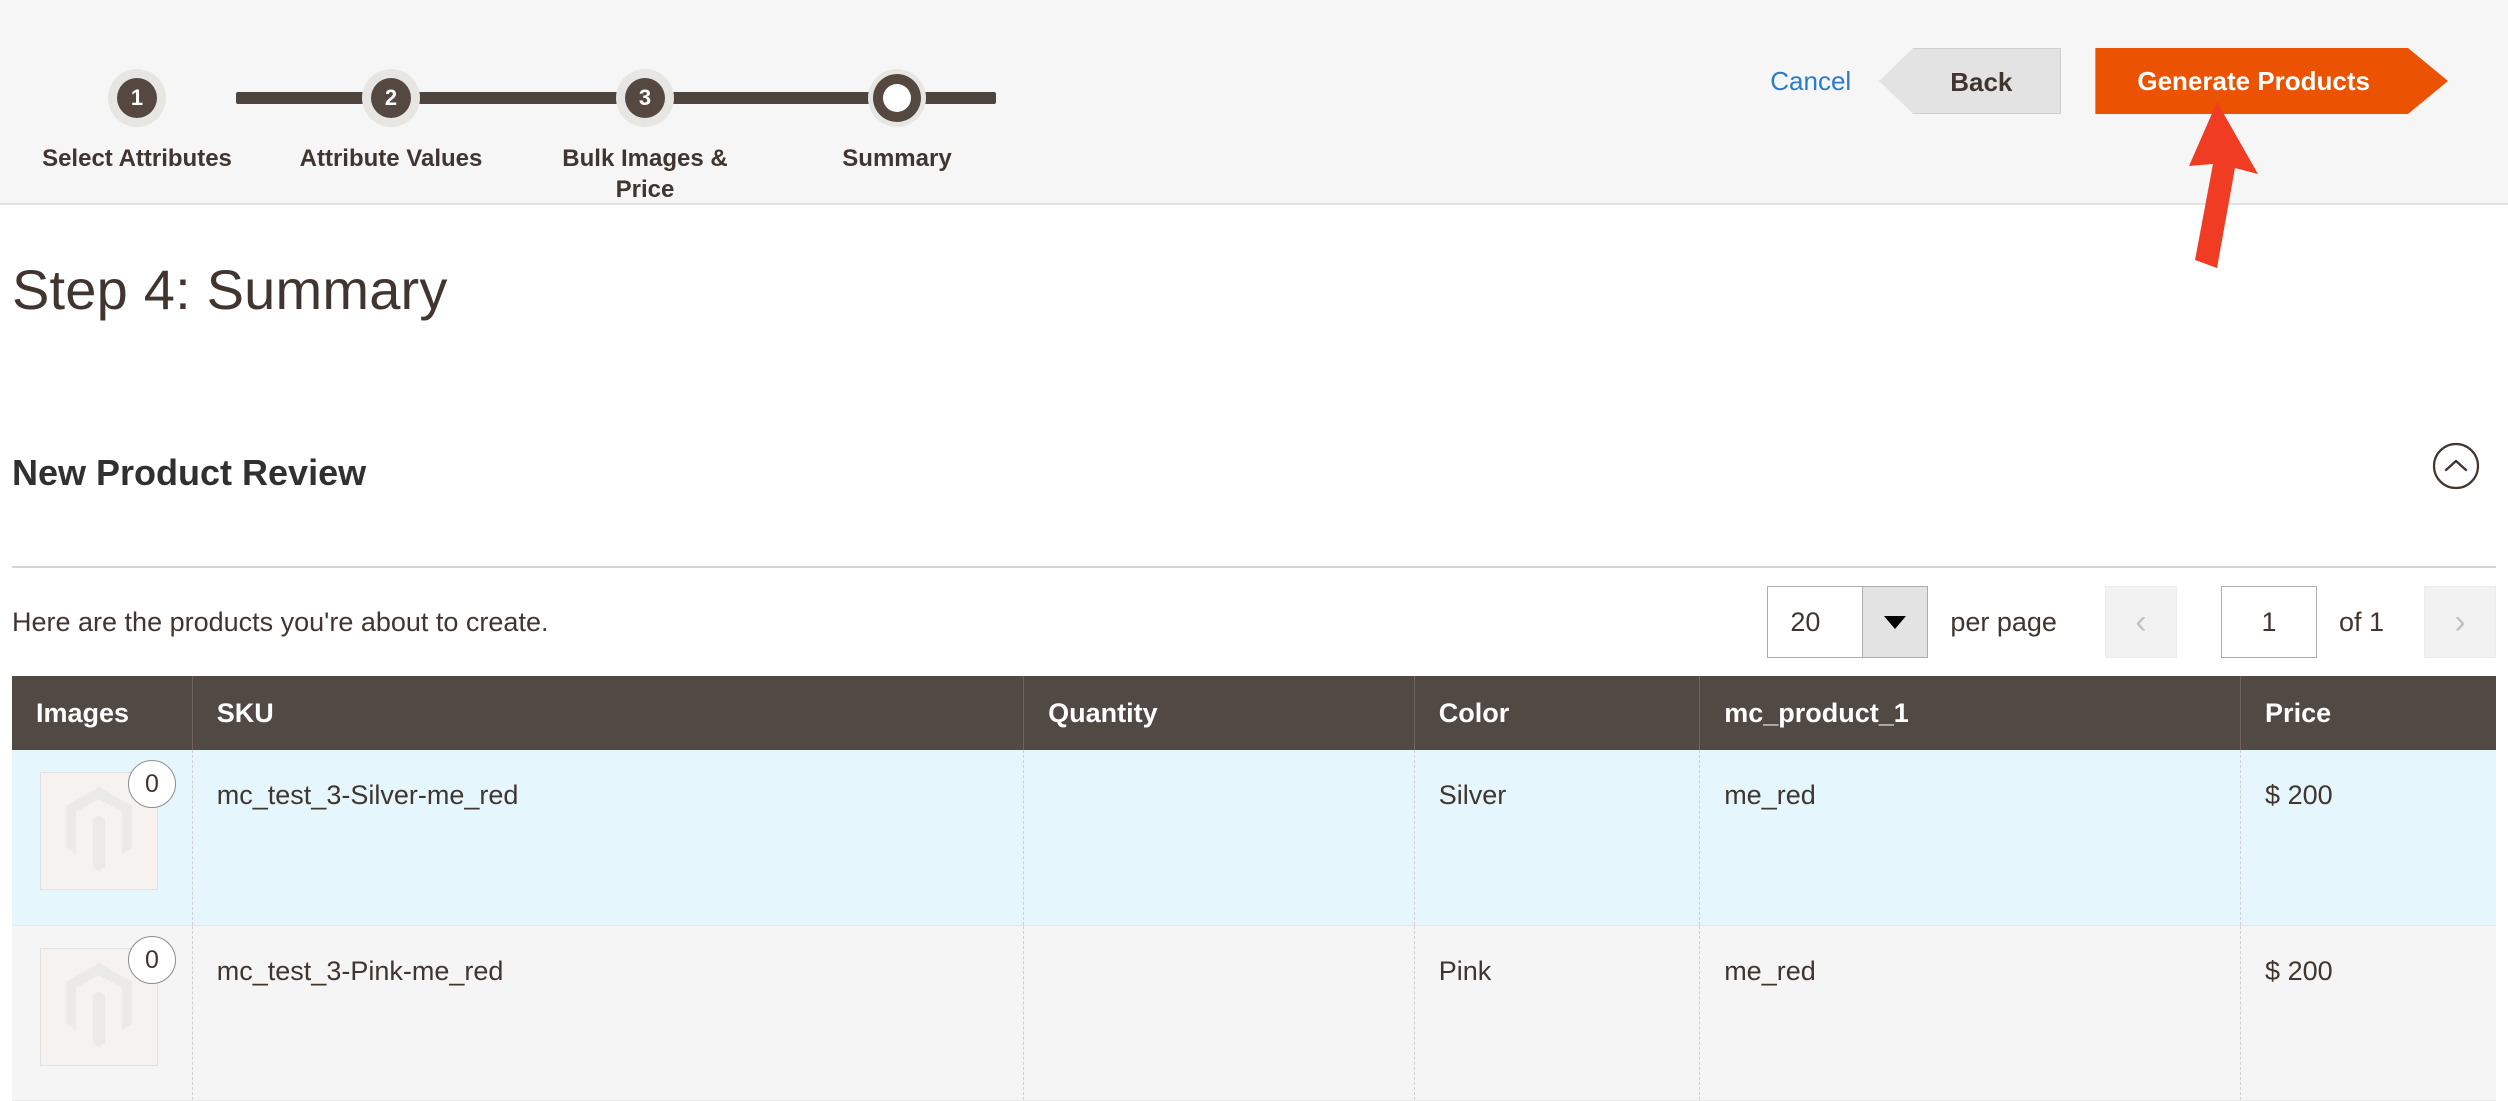  I want to click on per-page-dropdown-button, so click(1895, 622).